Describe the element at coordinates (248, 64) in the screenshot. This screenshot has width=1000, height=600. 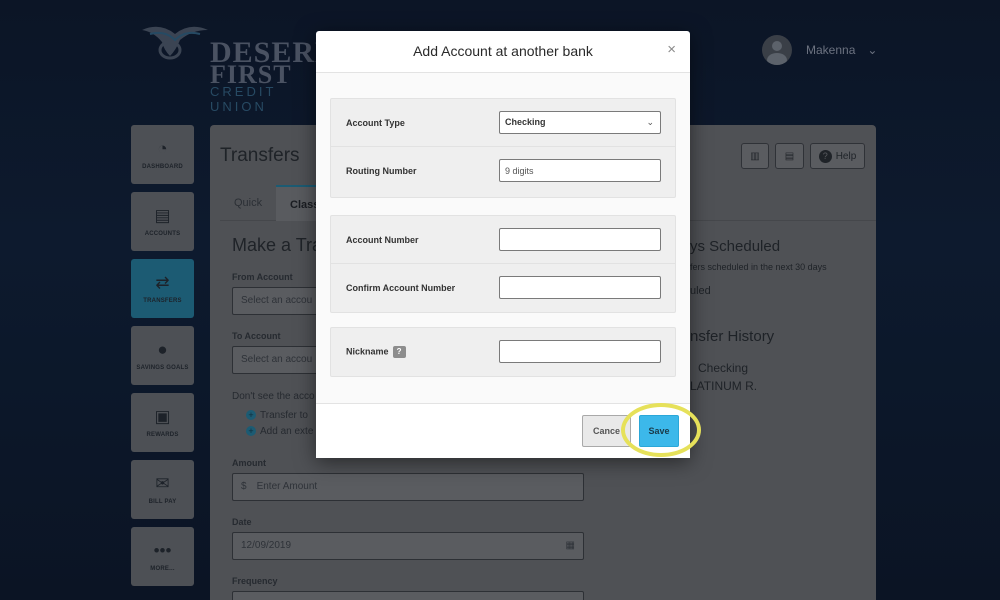
I see `brand-logo: DESERET FIRST CREDIT UNION` at that location.